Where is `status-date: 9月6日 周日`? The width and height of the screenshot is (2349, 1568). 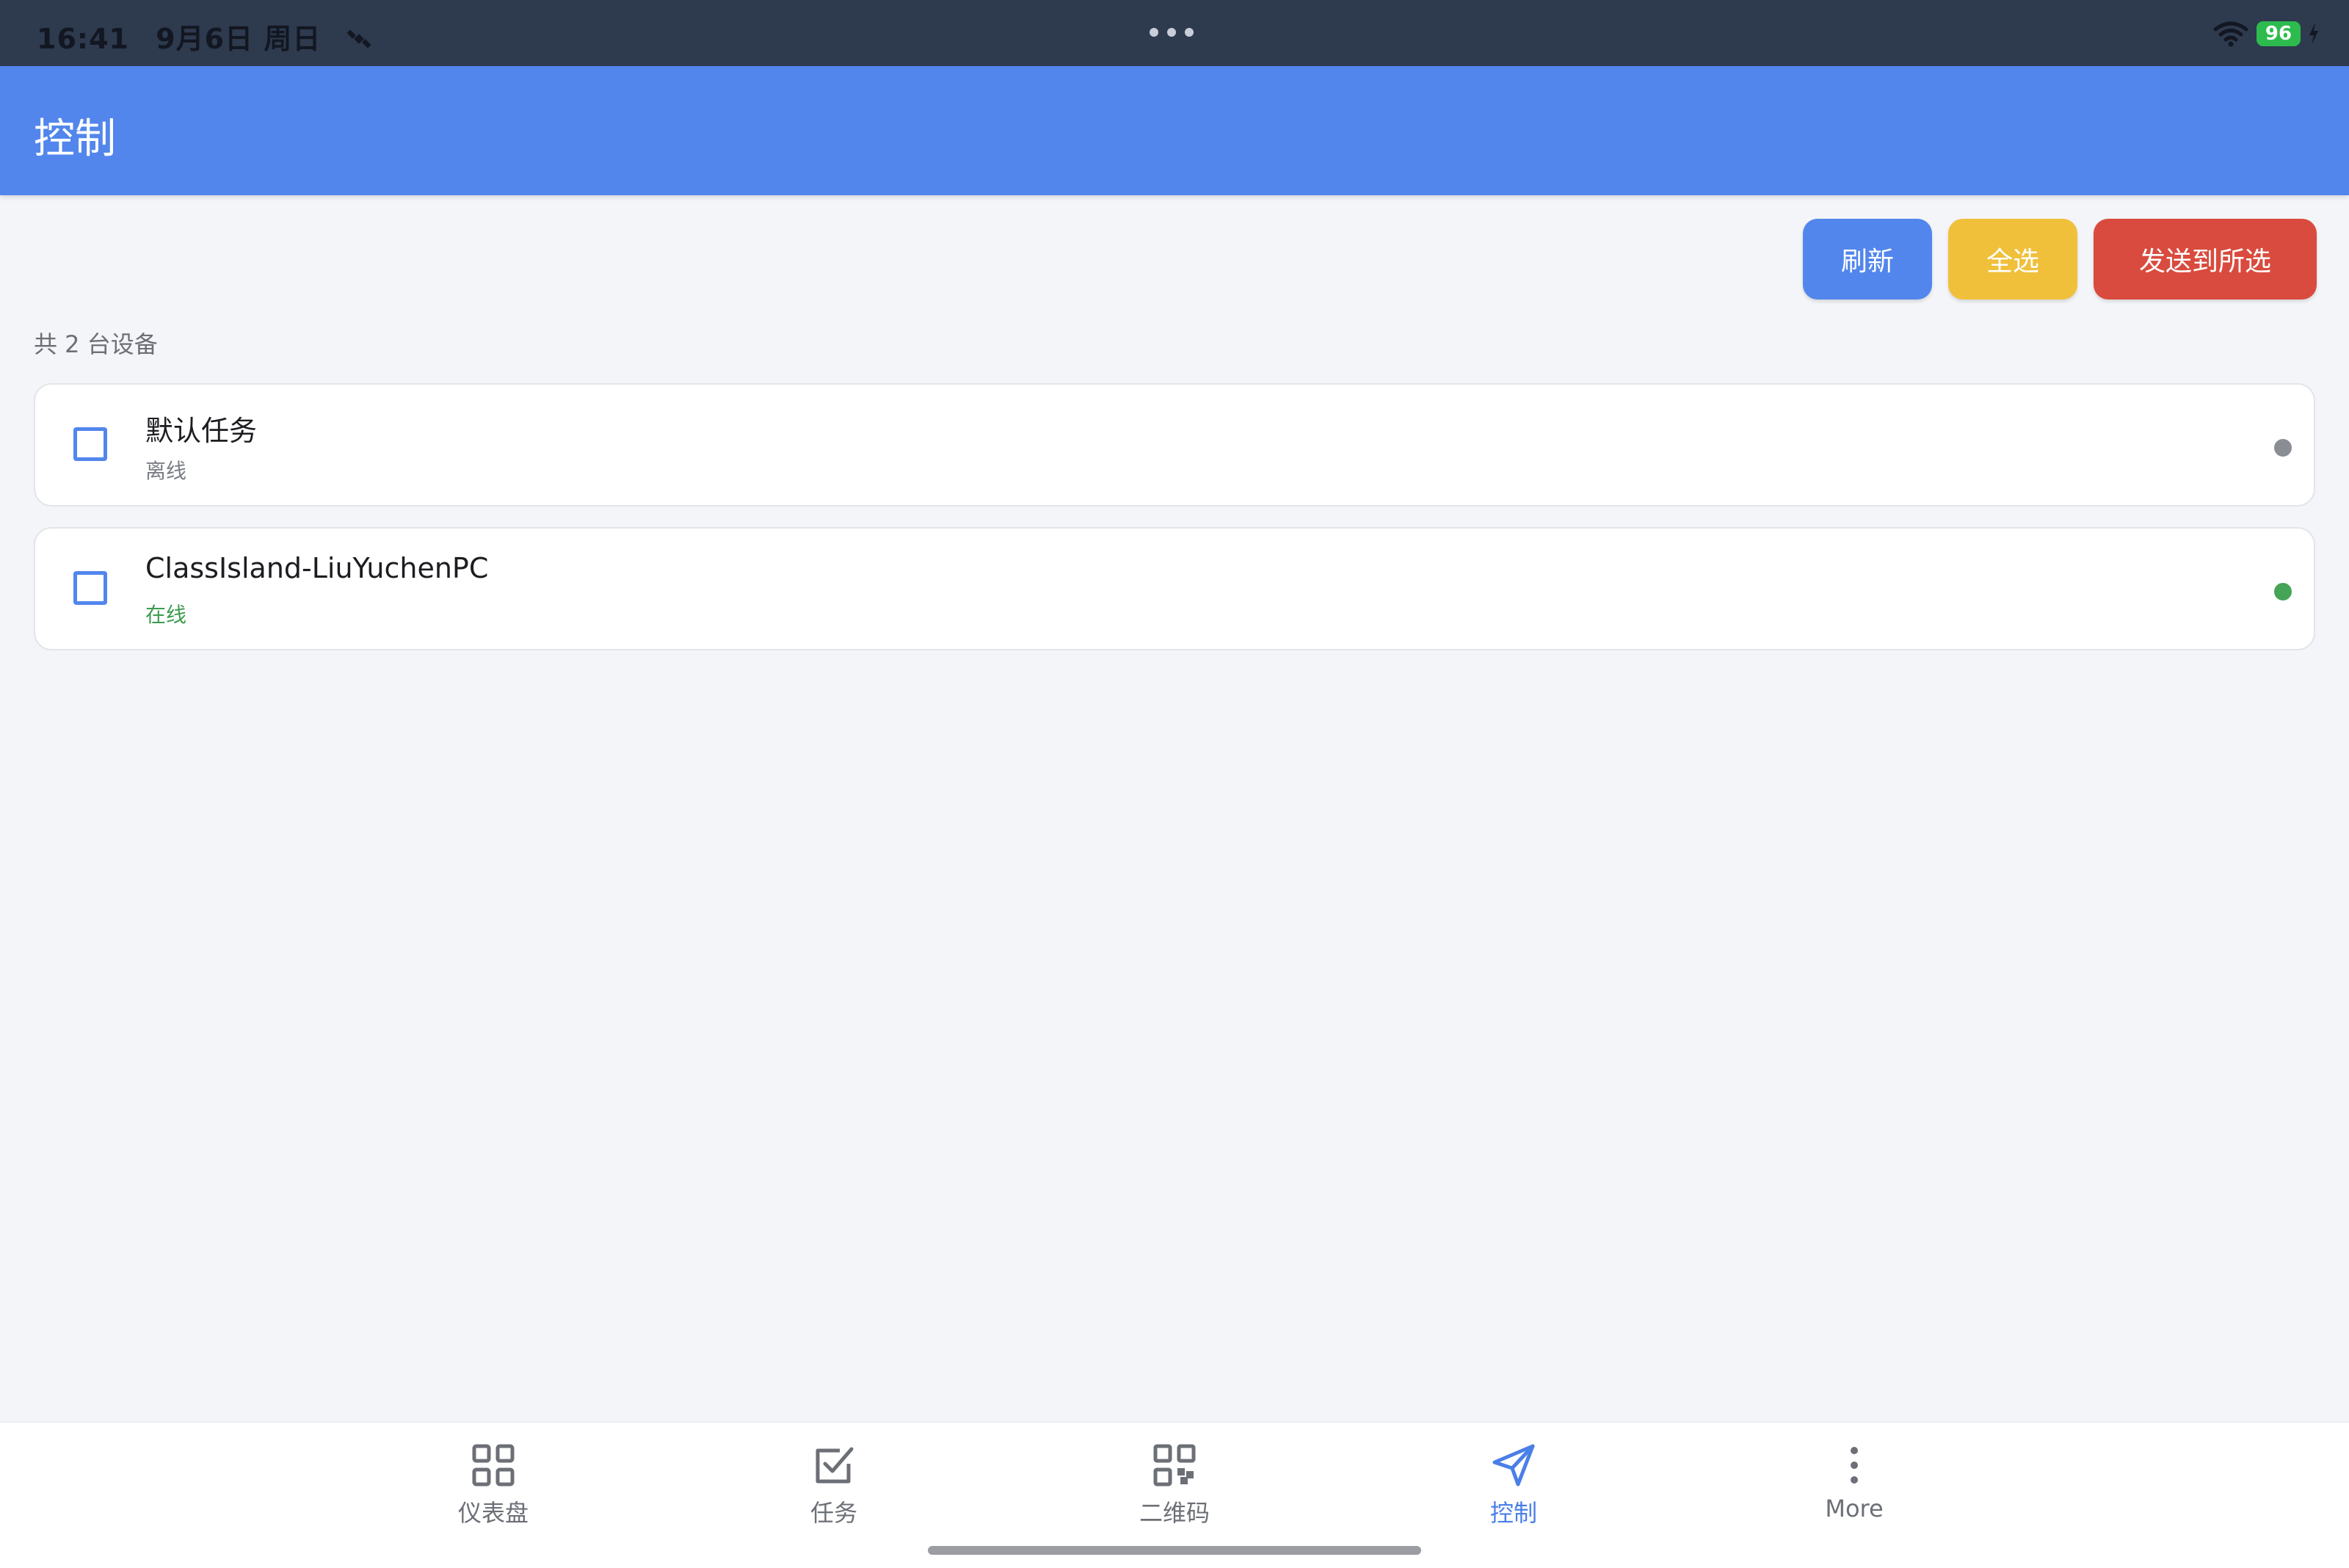
status-date: 9月6日 周日 is located at coordinates (239, 39).